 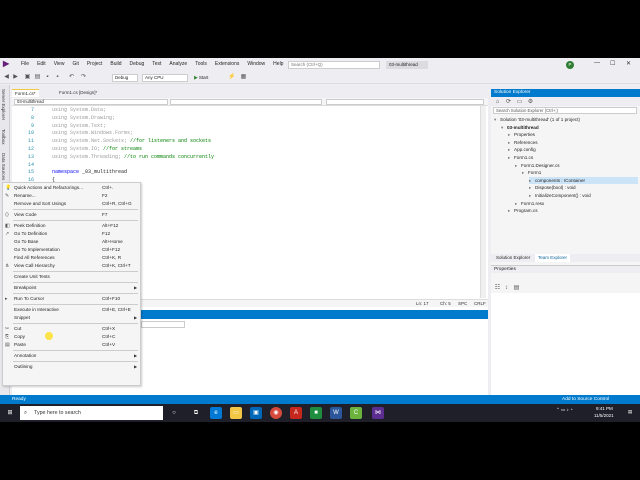 What do you see at coordinates (405, 102) in the screenshot?
I see `member-nav-select` at bounding box center [405, 102].